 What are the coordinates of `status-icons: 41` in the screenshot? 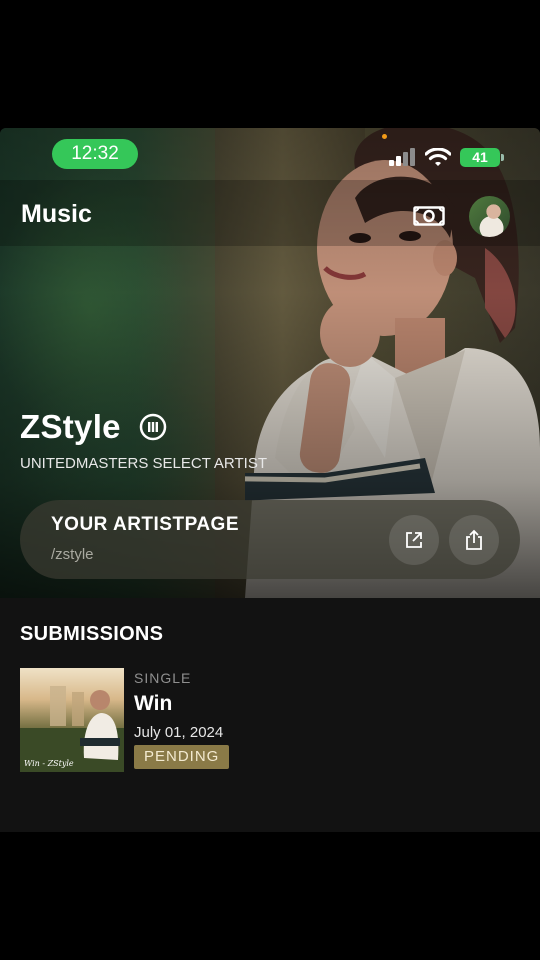 It's located at (446, 157).